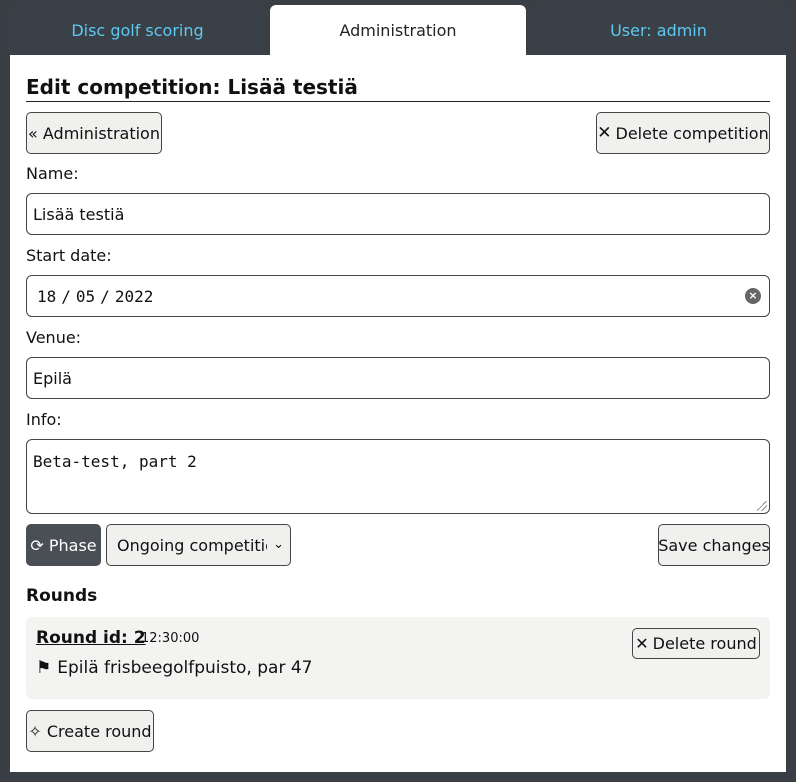 The image size is (796, 782). What do you see at coordinates (278, 544) in the screenshot?
I see `chevron-down-icon: ⌄` at bounding box center [278, 544].